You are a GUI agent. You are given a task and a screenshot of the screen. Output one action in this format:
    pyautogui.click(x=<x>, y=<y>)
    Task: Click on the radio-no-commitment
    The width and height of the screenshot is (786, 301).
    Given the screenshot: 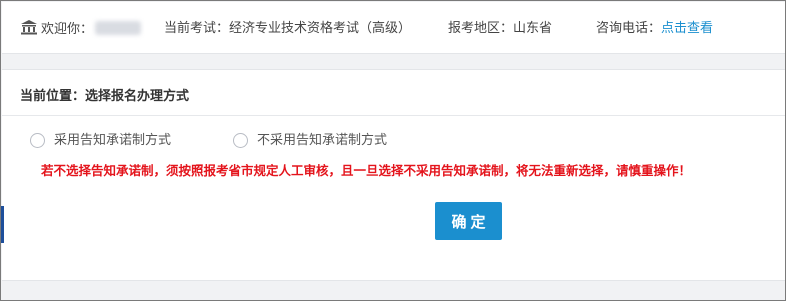 What is the action you would take?
    pyautogui.click(x=240, y=140)
    